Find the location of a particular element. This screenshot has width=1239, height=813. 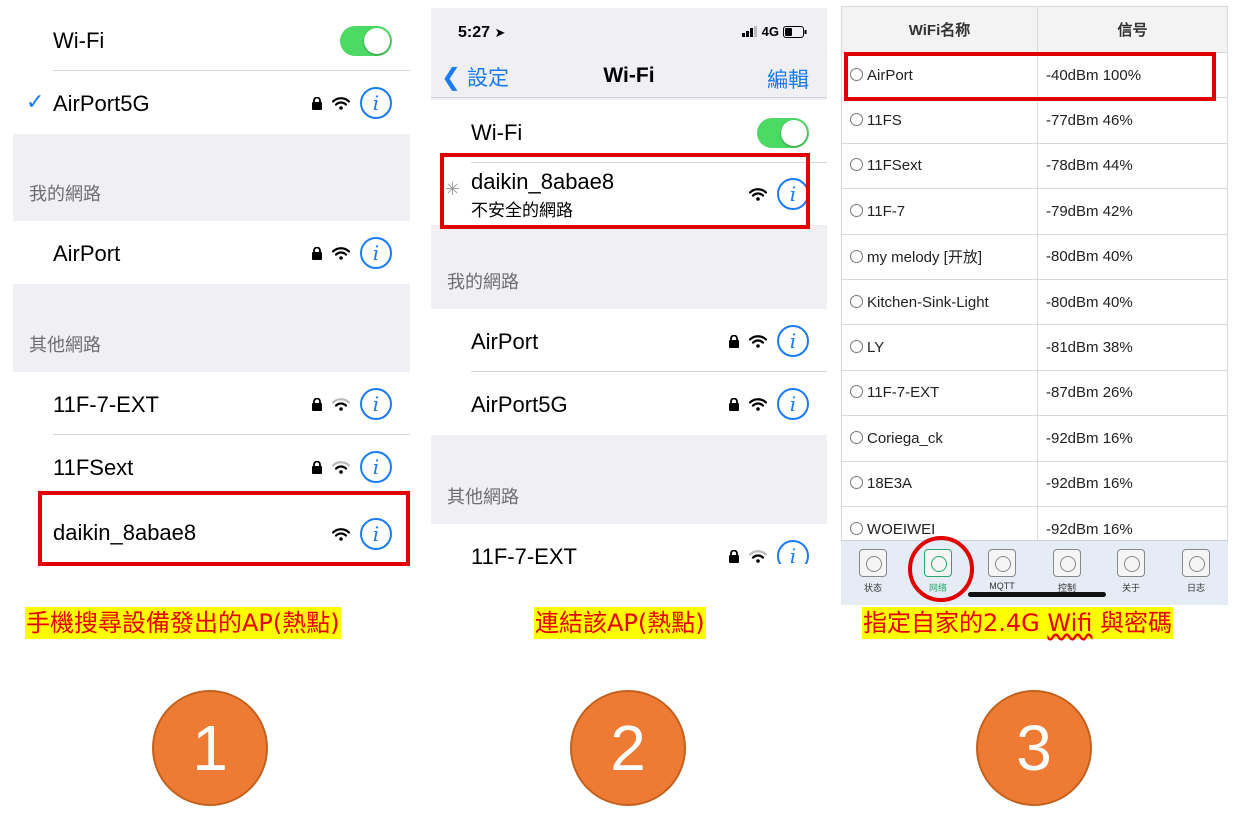

highlight-box-airport is located at coordinates (1030, 76).